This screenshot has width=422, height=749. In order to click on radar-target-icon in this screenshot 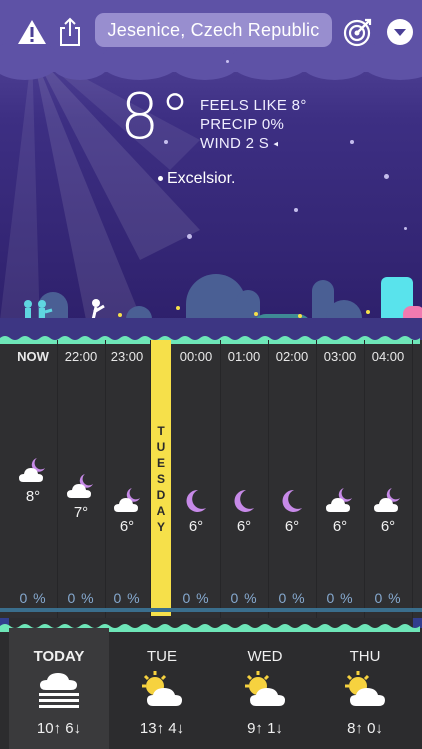, I will do `click(357, 32)`.